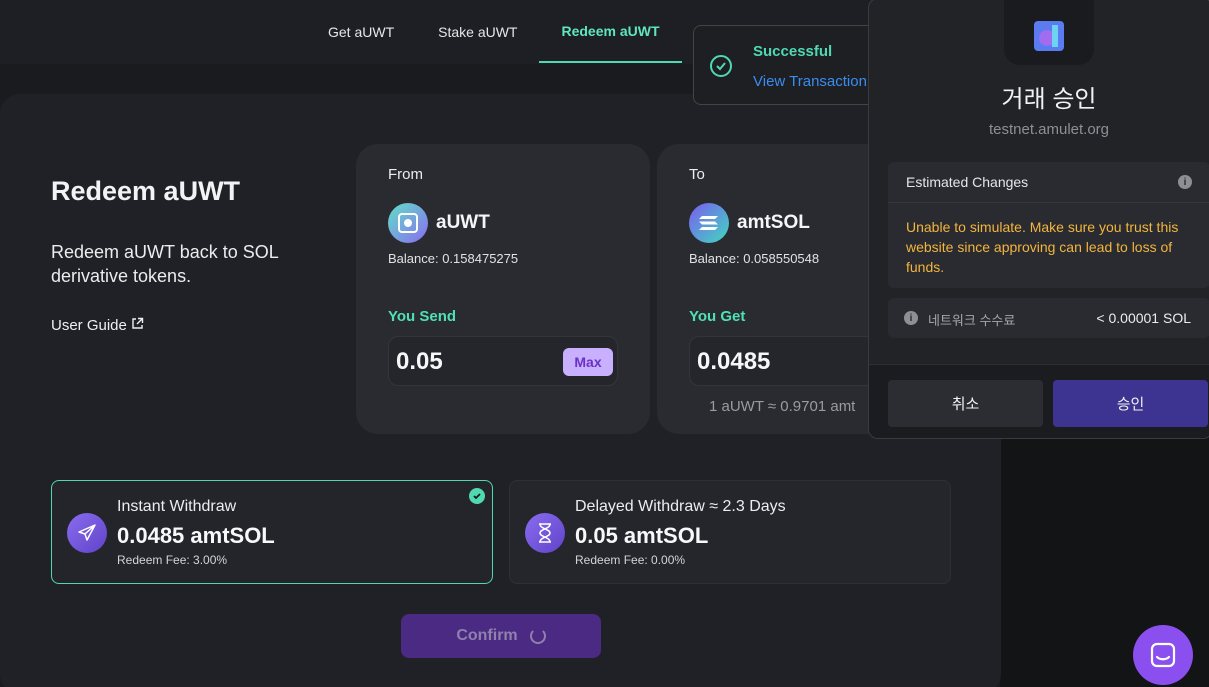 The height and width of the screenshot is (687, 1209). I want to click on wallet-footer: 취소 승인, so click(1039, 401).